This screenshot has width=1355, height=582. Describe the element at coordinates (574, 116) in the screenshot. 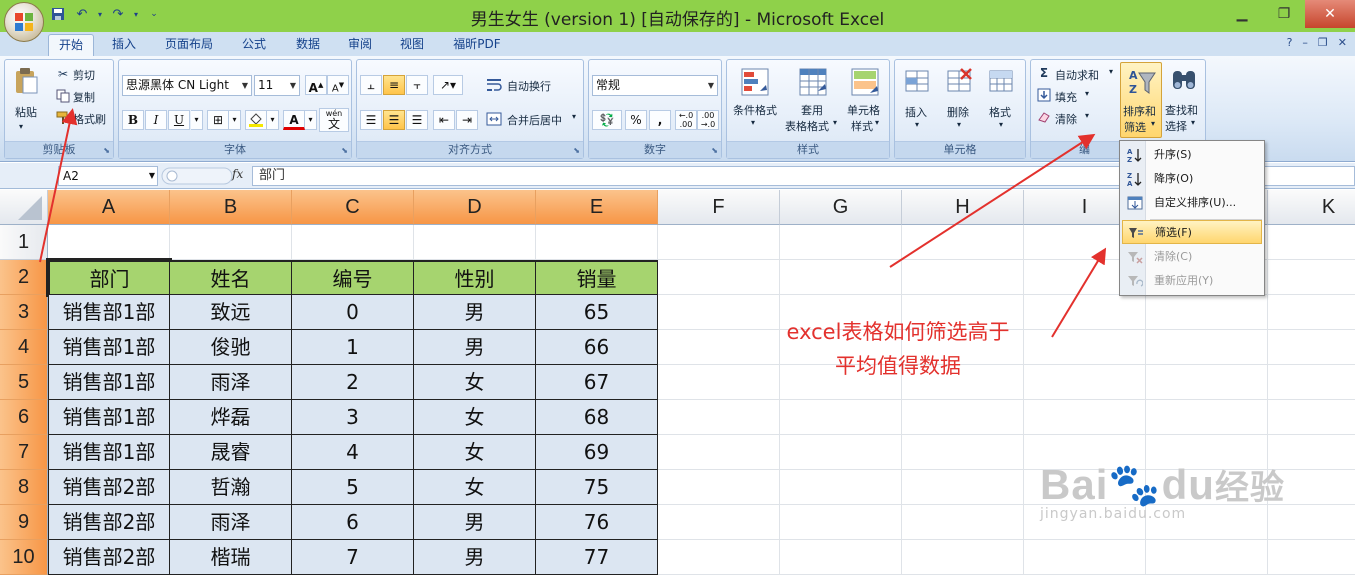

I see `merge-dropdown-icon: ▾` at that location.